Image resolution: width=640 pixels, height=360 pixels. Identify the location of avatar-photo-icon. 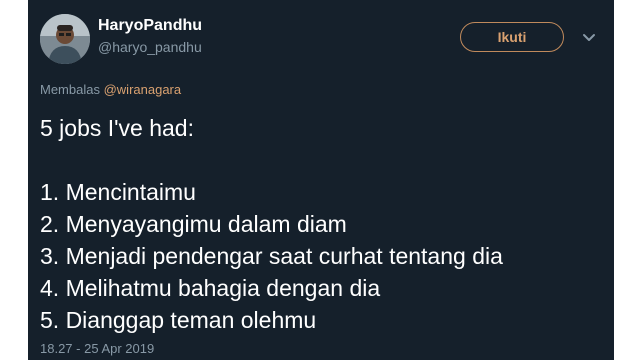
(65, 39).